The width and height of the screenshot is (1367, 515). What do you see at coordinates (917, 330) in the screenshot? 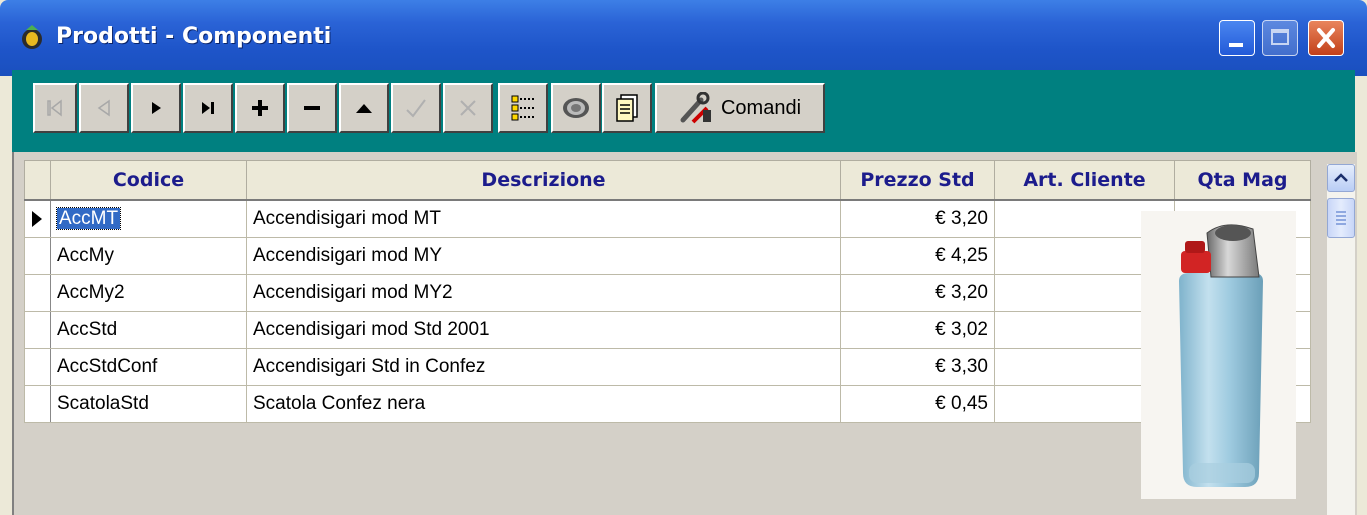
I see `cell-prezzo: € 3,02` at bounding box center [917, 330].